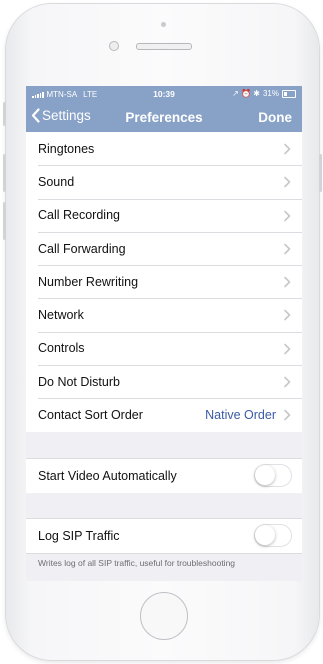  I want to click on row-label: Ringtones, so click(66, 148).